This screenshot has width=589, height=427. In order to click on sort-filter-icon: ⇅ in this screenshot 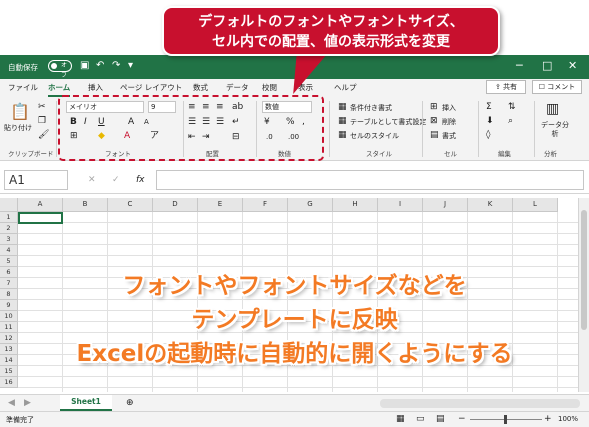, I will do `click(512, 107)`.